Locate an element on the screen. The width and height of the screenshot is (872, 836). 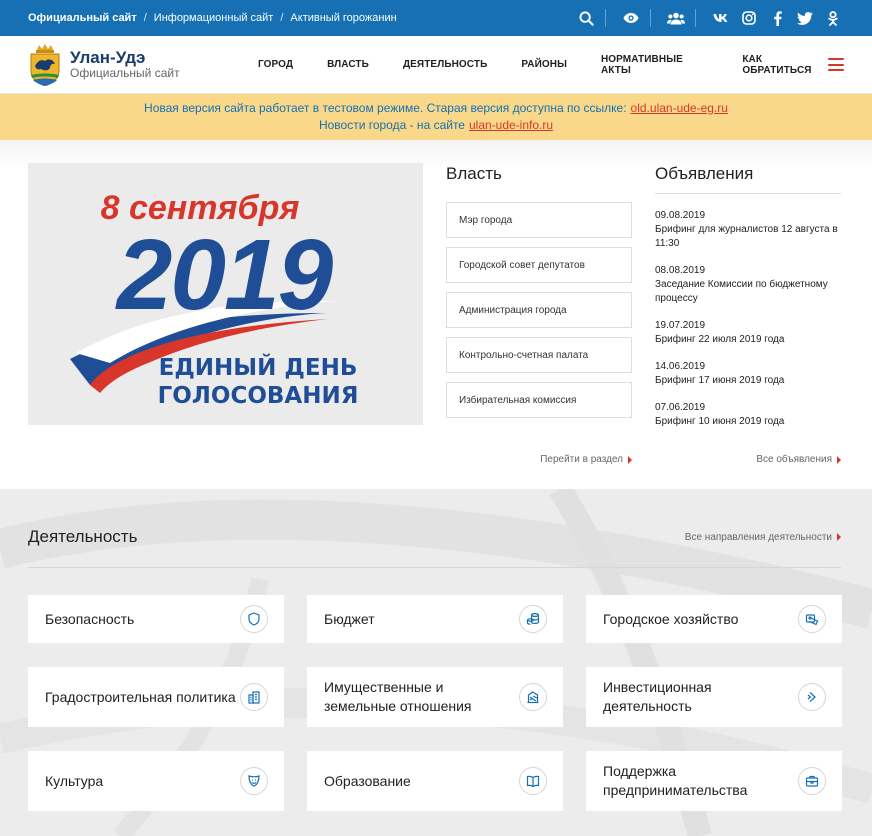
activity-card-label: Безопасность is located at coordinates (90, 618).